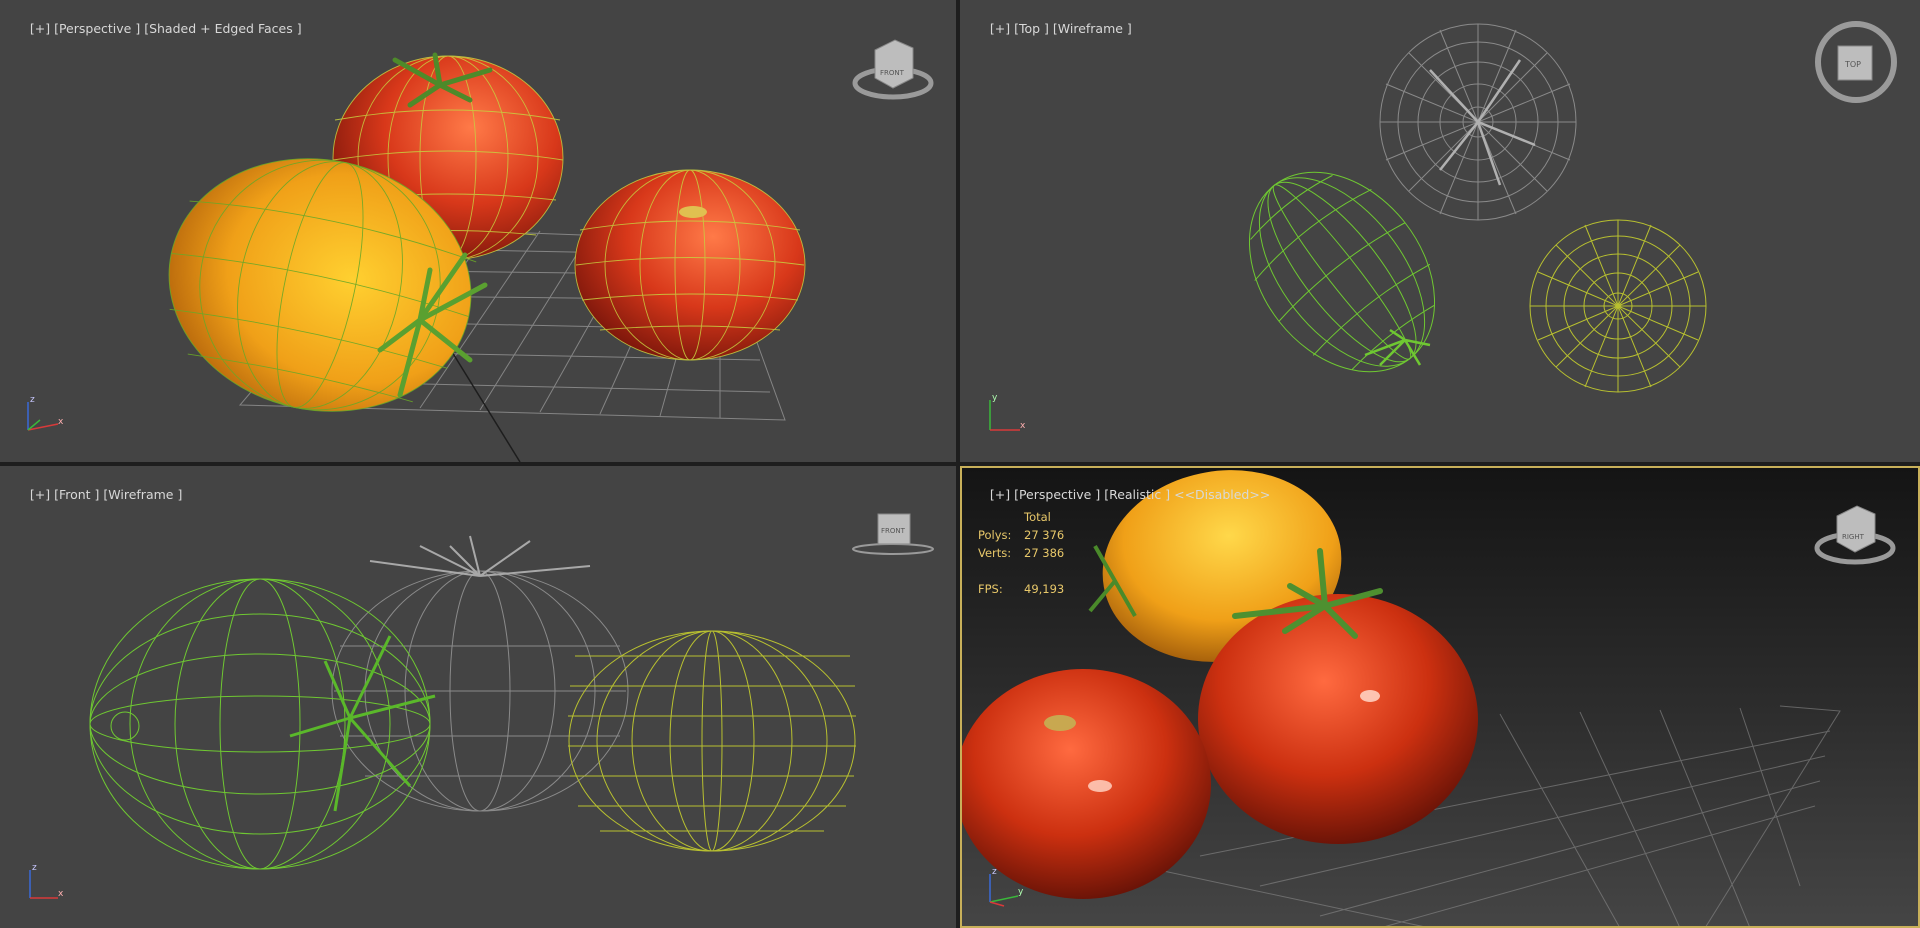  I want to click on viewport-label: [+] [Perspective ] [Shaded + Edged Faces ], so click(156, 28).